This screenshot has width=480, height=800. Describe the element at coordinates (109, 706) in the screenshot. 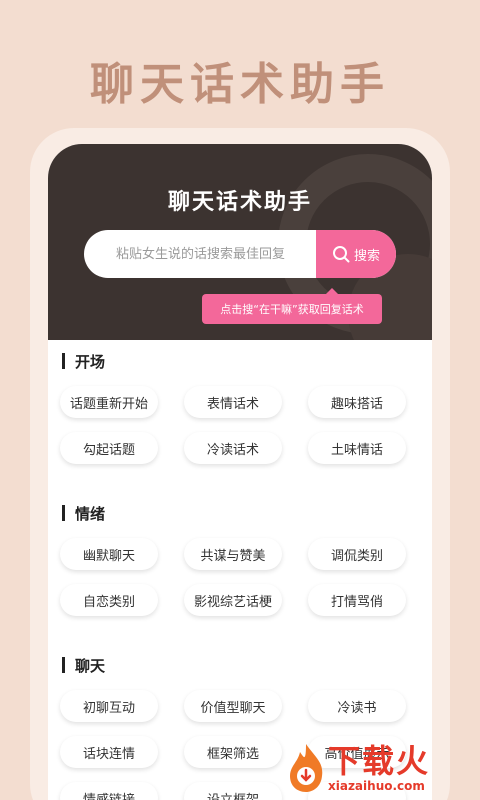

I see `chip: 初聊互动` at that location.